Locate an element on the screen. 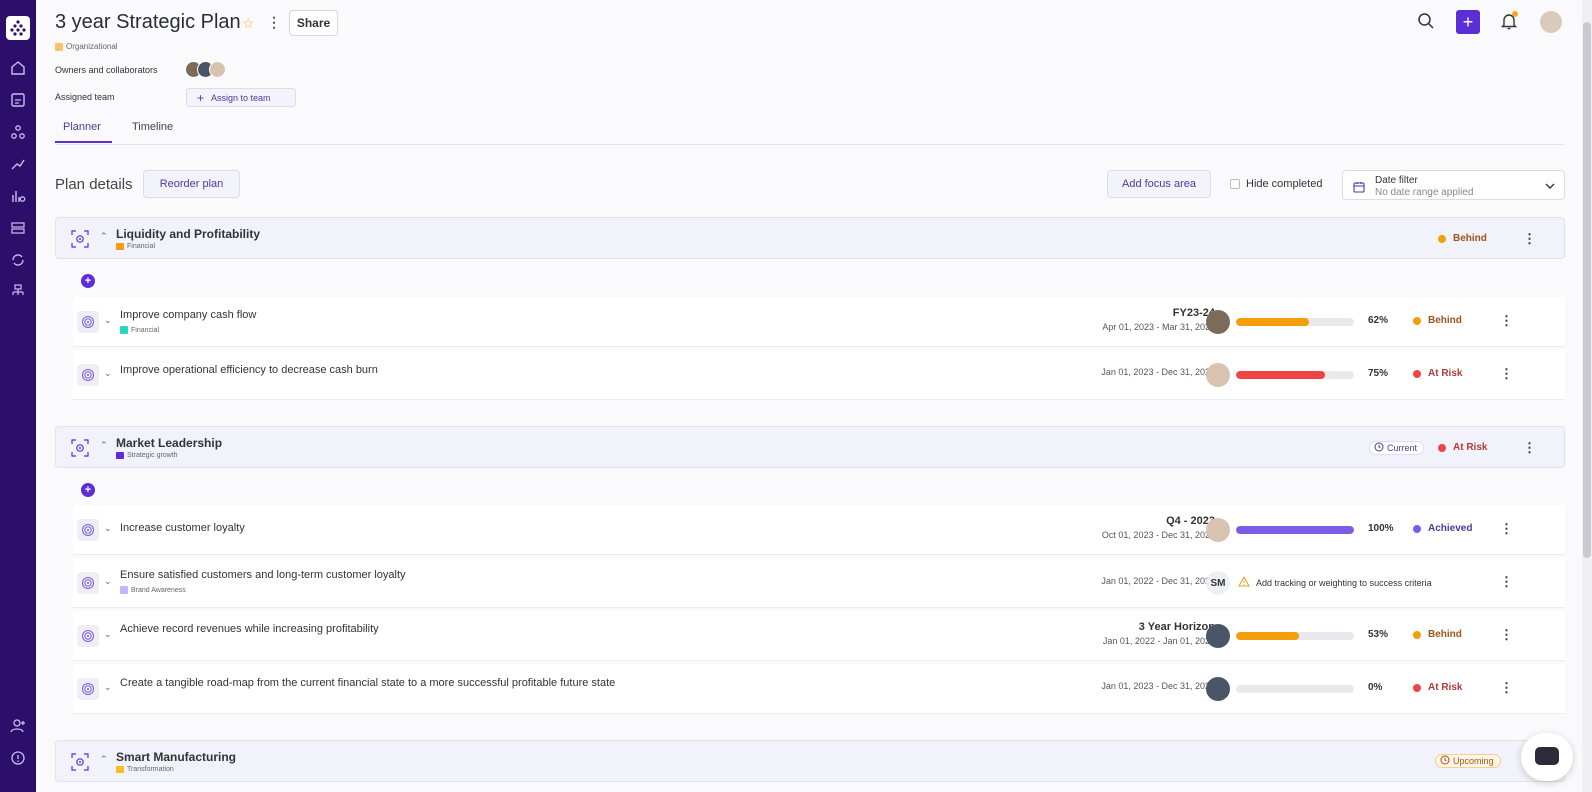 The width and height of the screenshot is (1592, 792). create-button: + is located at coordinates (1468, 22).